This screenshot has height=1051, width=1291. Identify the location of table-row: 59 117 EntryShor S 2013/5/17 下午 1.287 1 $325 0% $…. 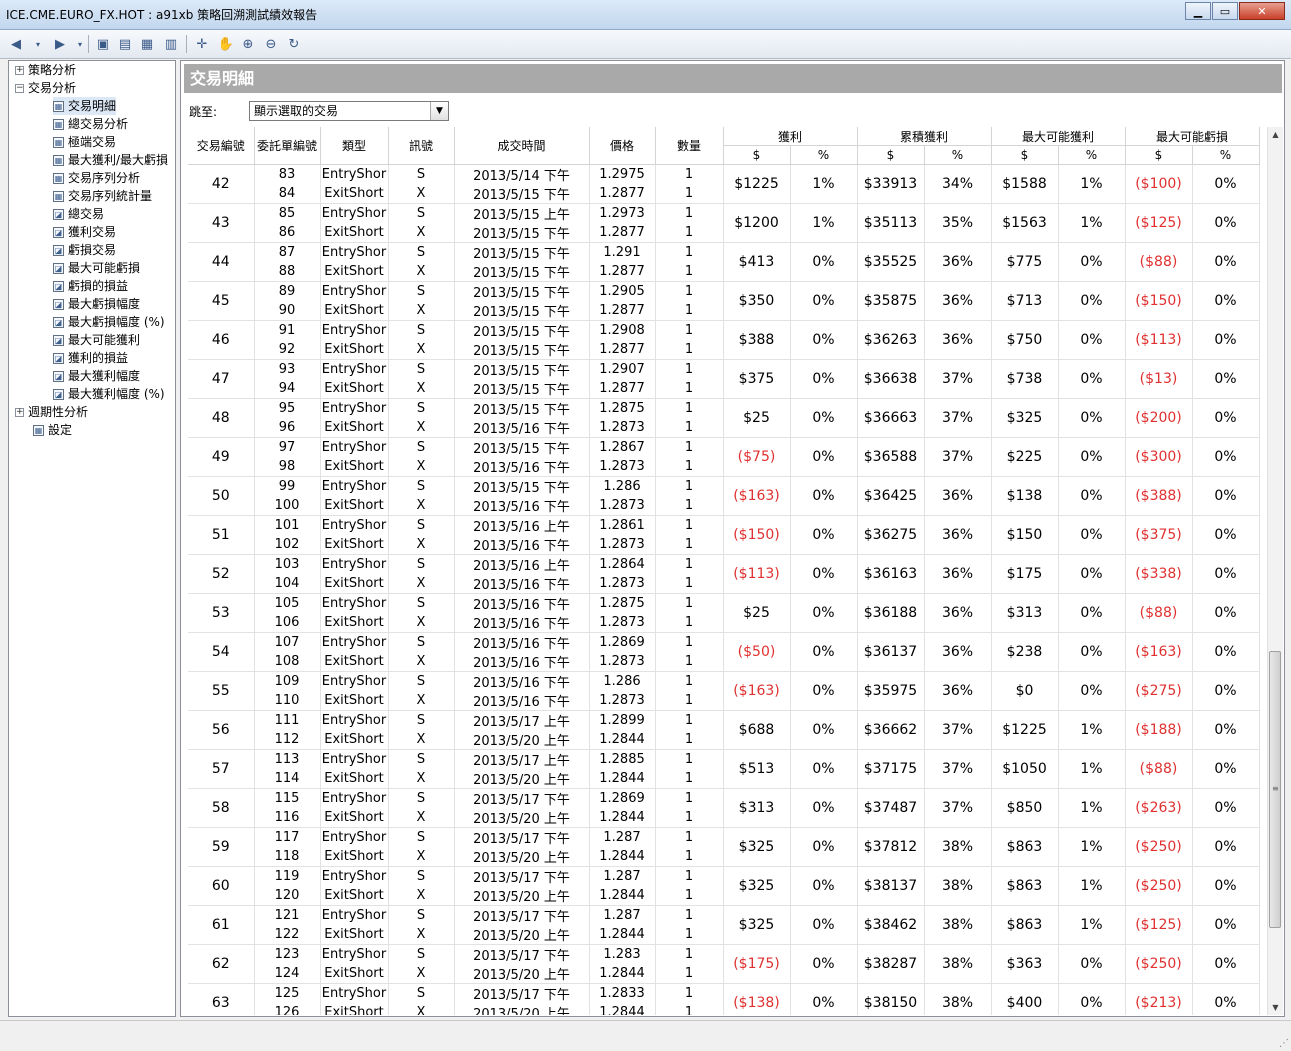
(724, 847).